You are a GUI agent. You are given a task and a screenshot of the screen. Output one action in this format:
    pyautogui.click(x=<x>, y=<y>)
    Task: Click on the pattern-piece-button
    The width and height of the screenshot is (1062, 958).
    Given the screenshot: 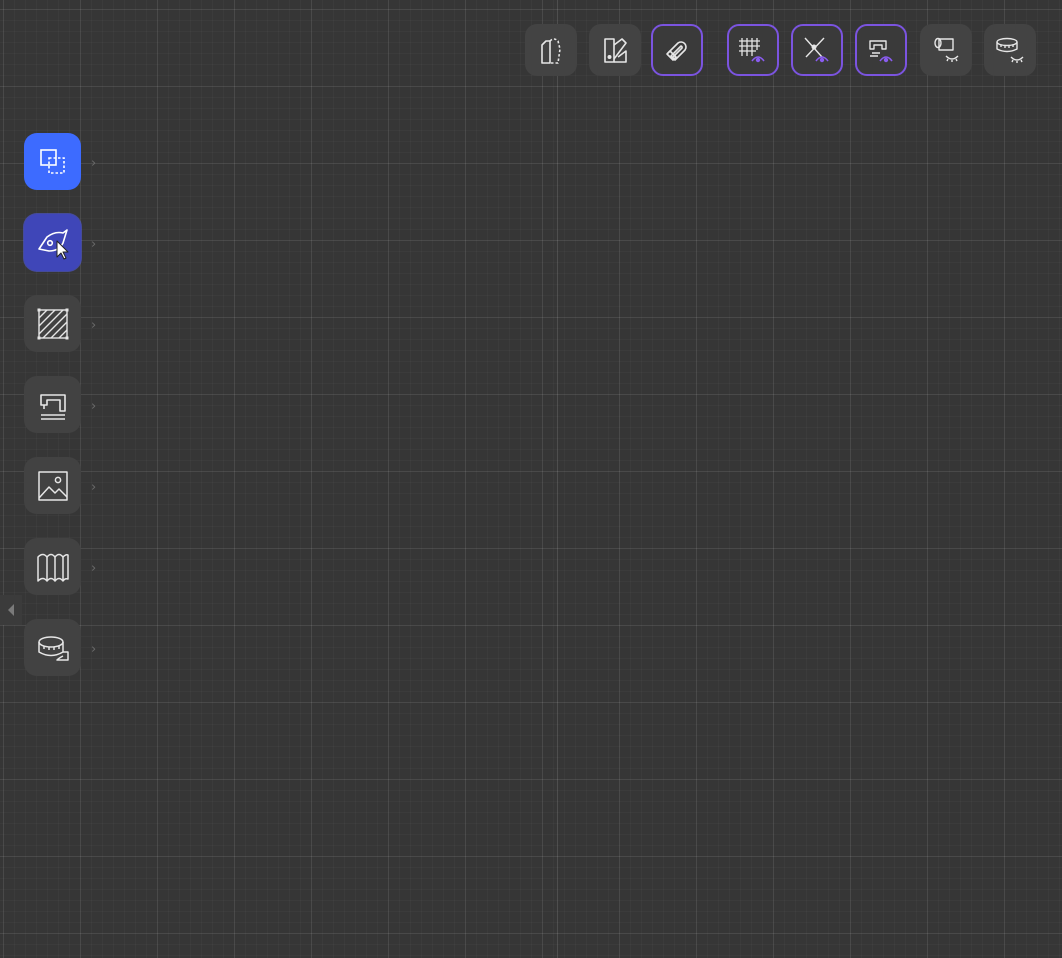 What is the action you would take?
    pyautogui.click(x=551, y=50)
    